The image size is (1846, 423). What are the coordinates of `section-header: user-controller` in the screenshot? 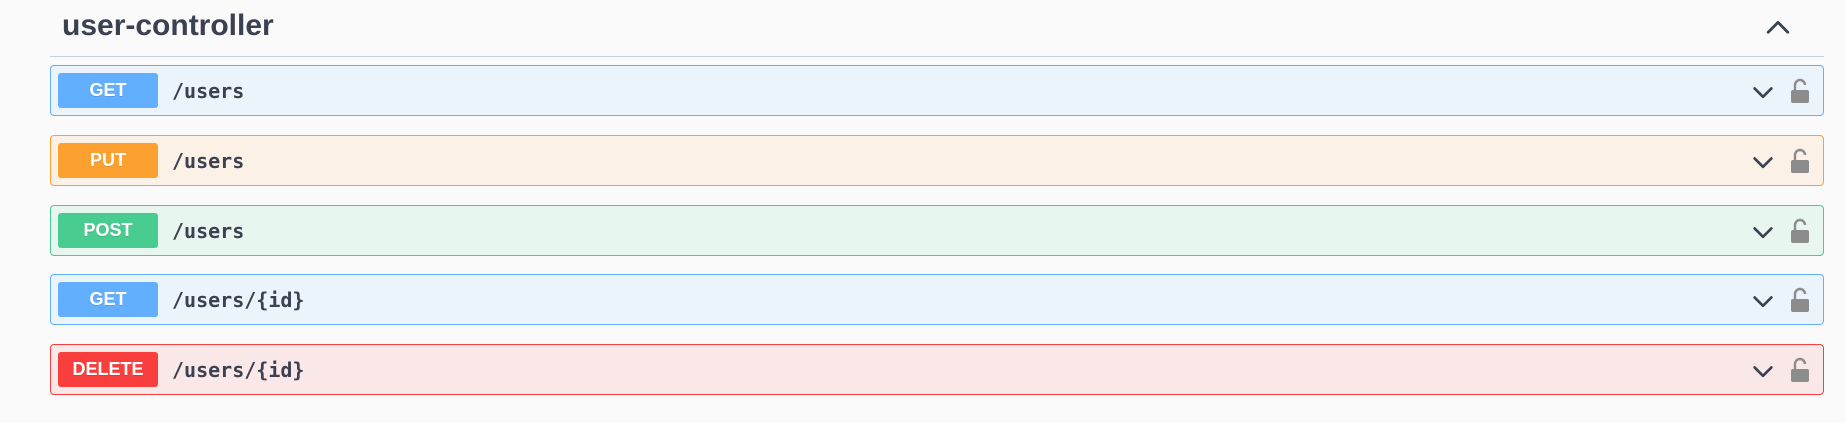 It's located at (937, 28).